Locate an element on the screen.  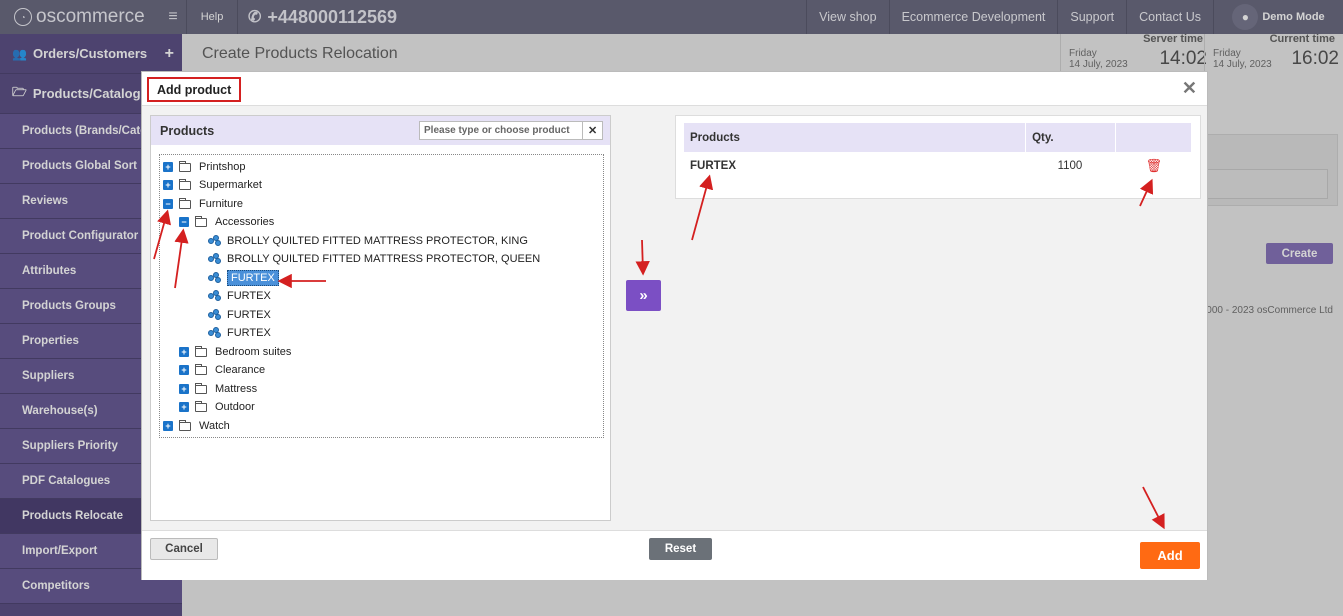
tree-node-clearance: + Clearance is located at coordinates (222, 370).